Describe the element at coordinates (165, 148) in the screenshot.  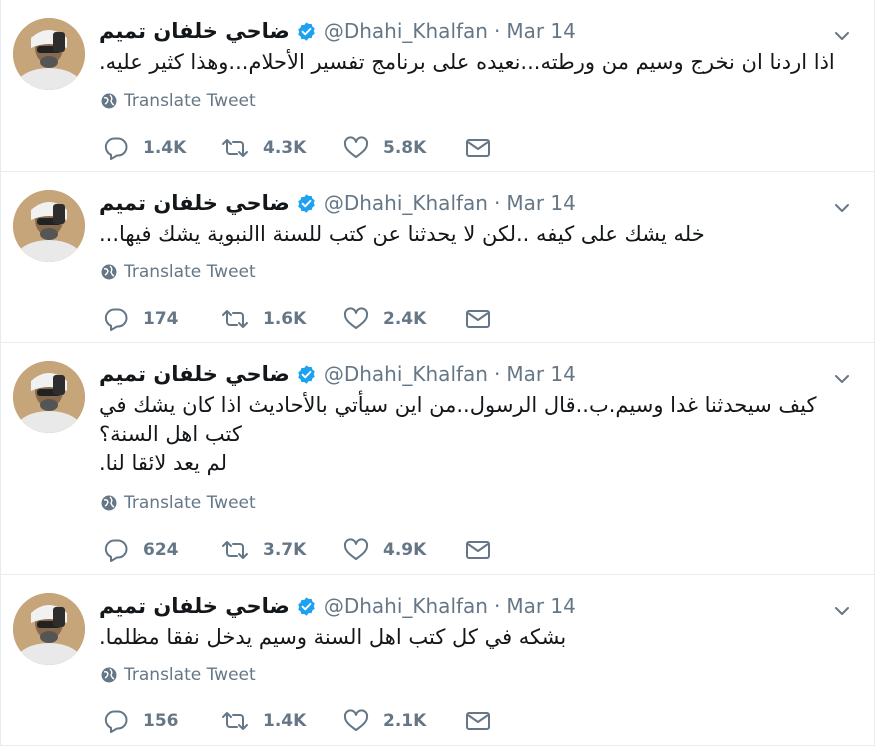
I see `reply-count: 1.4K` at that location.